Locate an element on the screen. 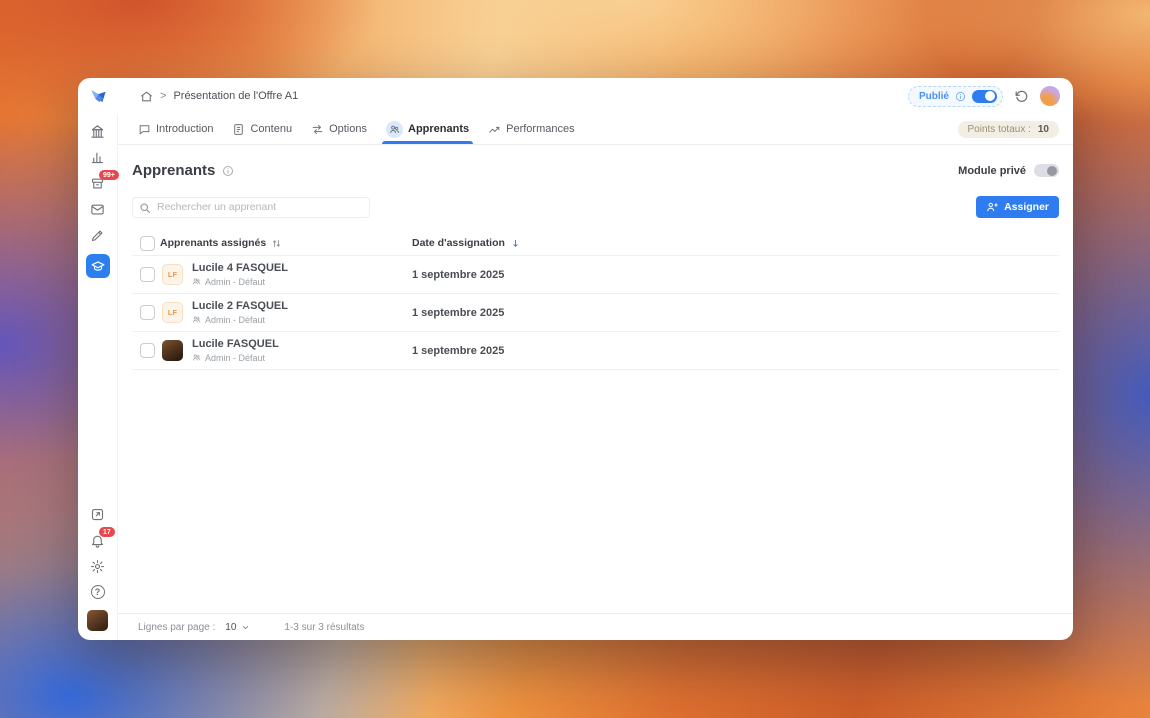  breadcrumb: > Présentation de l'Offre A1 is located at coordinates (513, 96).